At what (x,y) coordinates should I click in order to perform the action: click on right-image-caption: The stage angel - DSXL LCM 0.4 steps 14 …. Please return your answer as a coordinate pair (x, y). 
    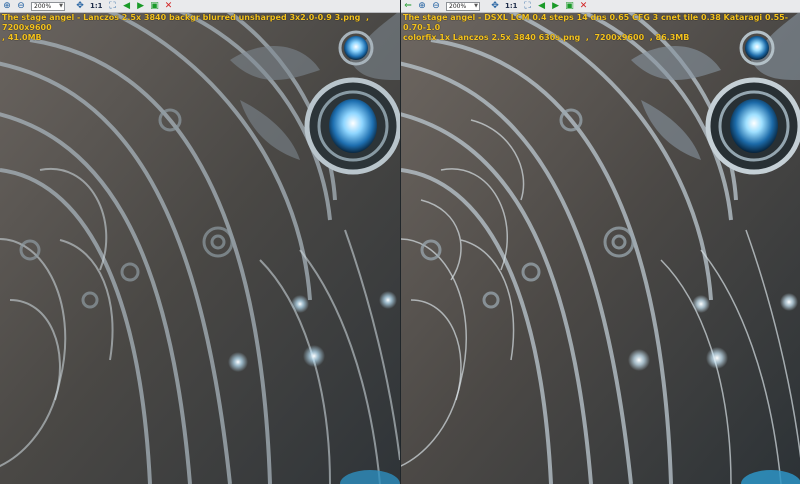
    Looking at the image, I should click on (596, 27).